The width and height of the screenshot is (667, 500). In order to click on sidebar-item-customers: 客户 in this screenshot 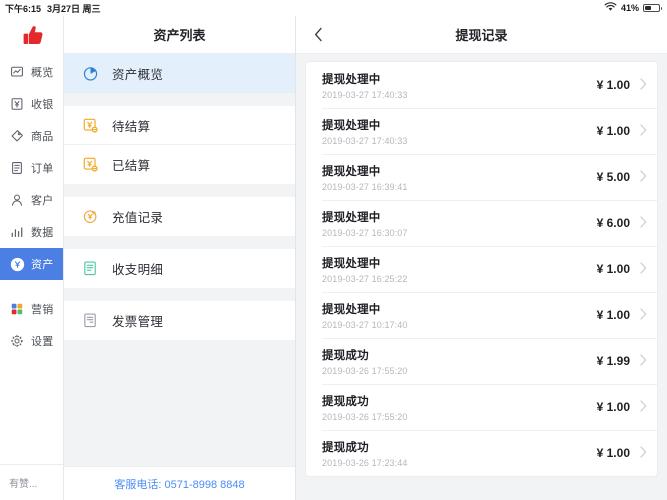, I will do `click(31, 200)`.